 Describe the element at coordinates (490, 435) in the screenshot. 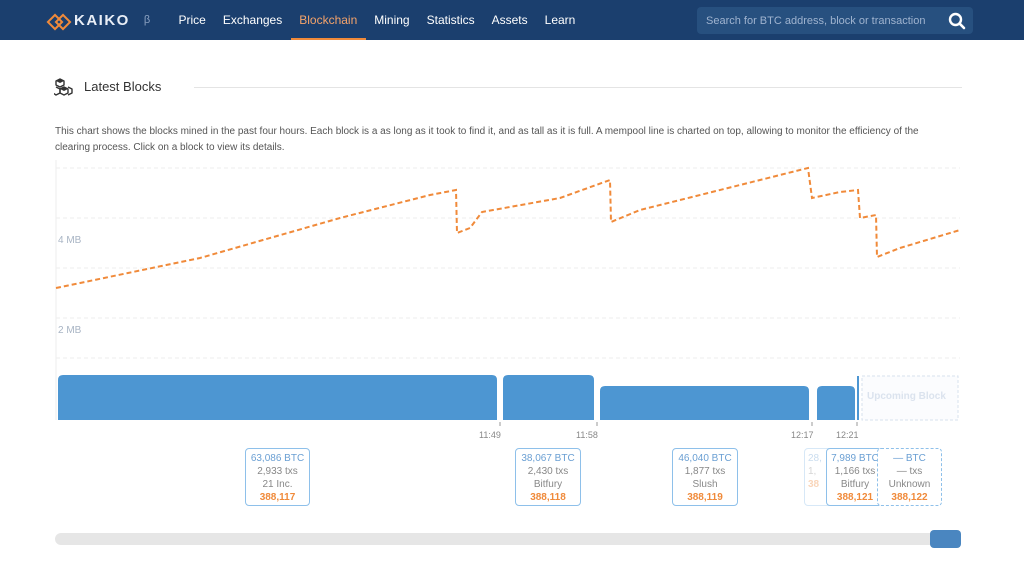

I see `time-label-1149: 11:49` at that location.